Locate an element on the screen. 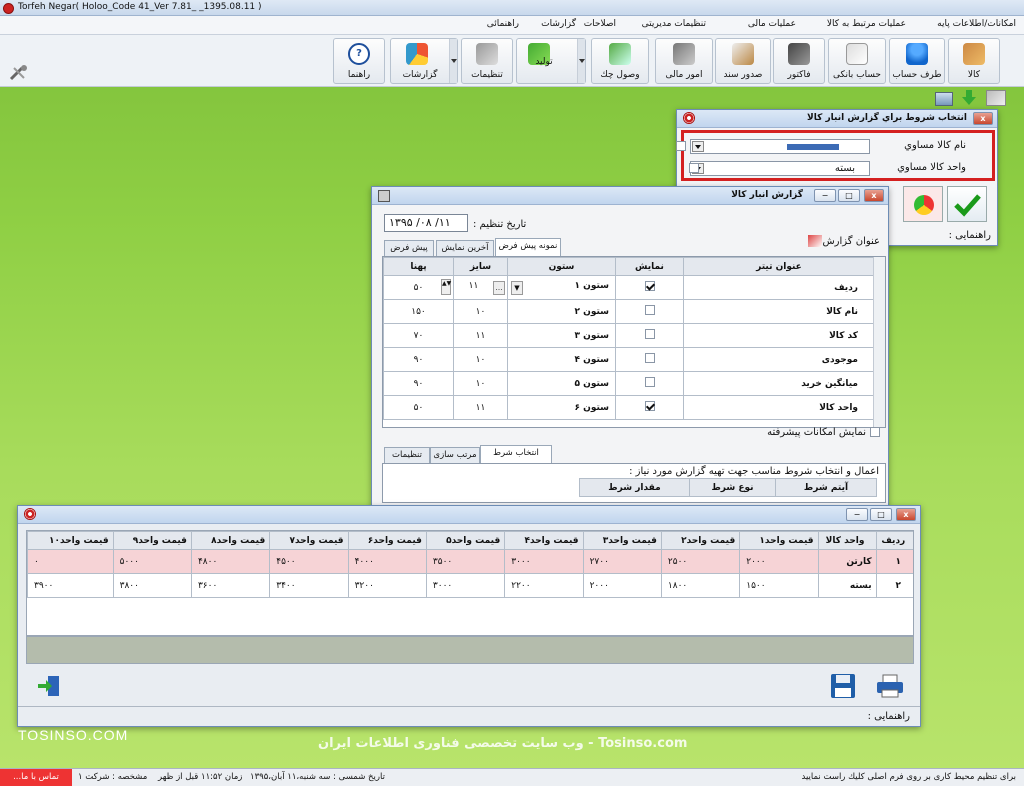 This screenshot has width=1024, height=786. save-icon is located at coordinates (843, 686).